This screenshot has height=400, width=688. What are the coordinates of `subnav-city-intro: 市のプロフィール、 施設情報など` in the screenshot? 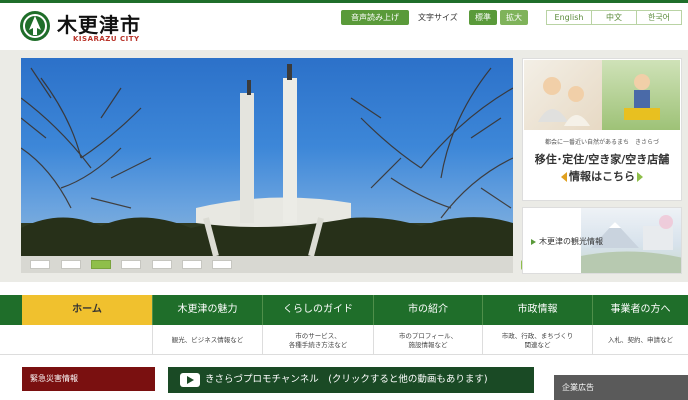 It's located at (428, 340).